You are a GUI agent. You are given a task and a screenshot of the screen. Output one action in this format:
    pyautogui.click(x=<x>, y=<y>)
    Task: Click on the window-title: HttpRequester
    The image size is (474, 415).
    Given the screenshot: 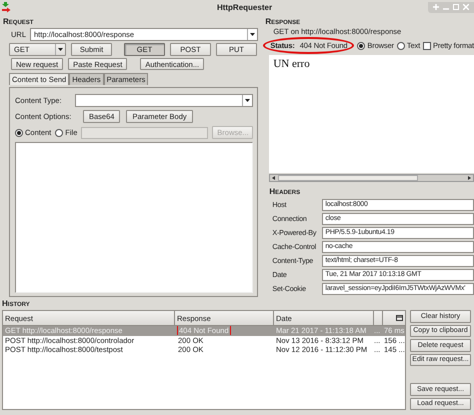 What is the action you would take?
    pyautogui.click(x=245, y=7)
    